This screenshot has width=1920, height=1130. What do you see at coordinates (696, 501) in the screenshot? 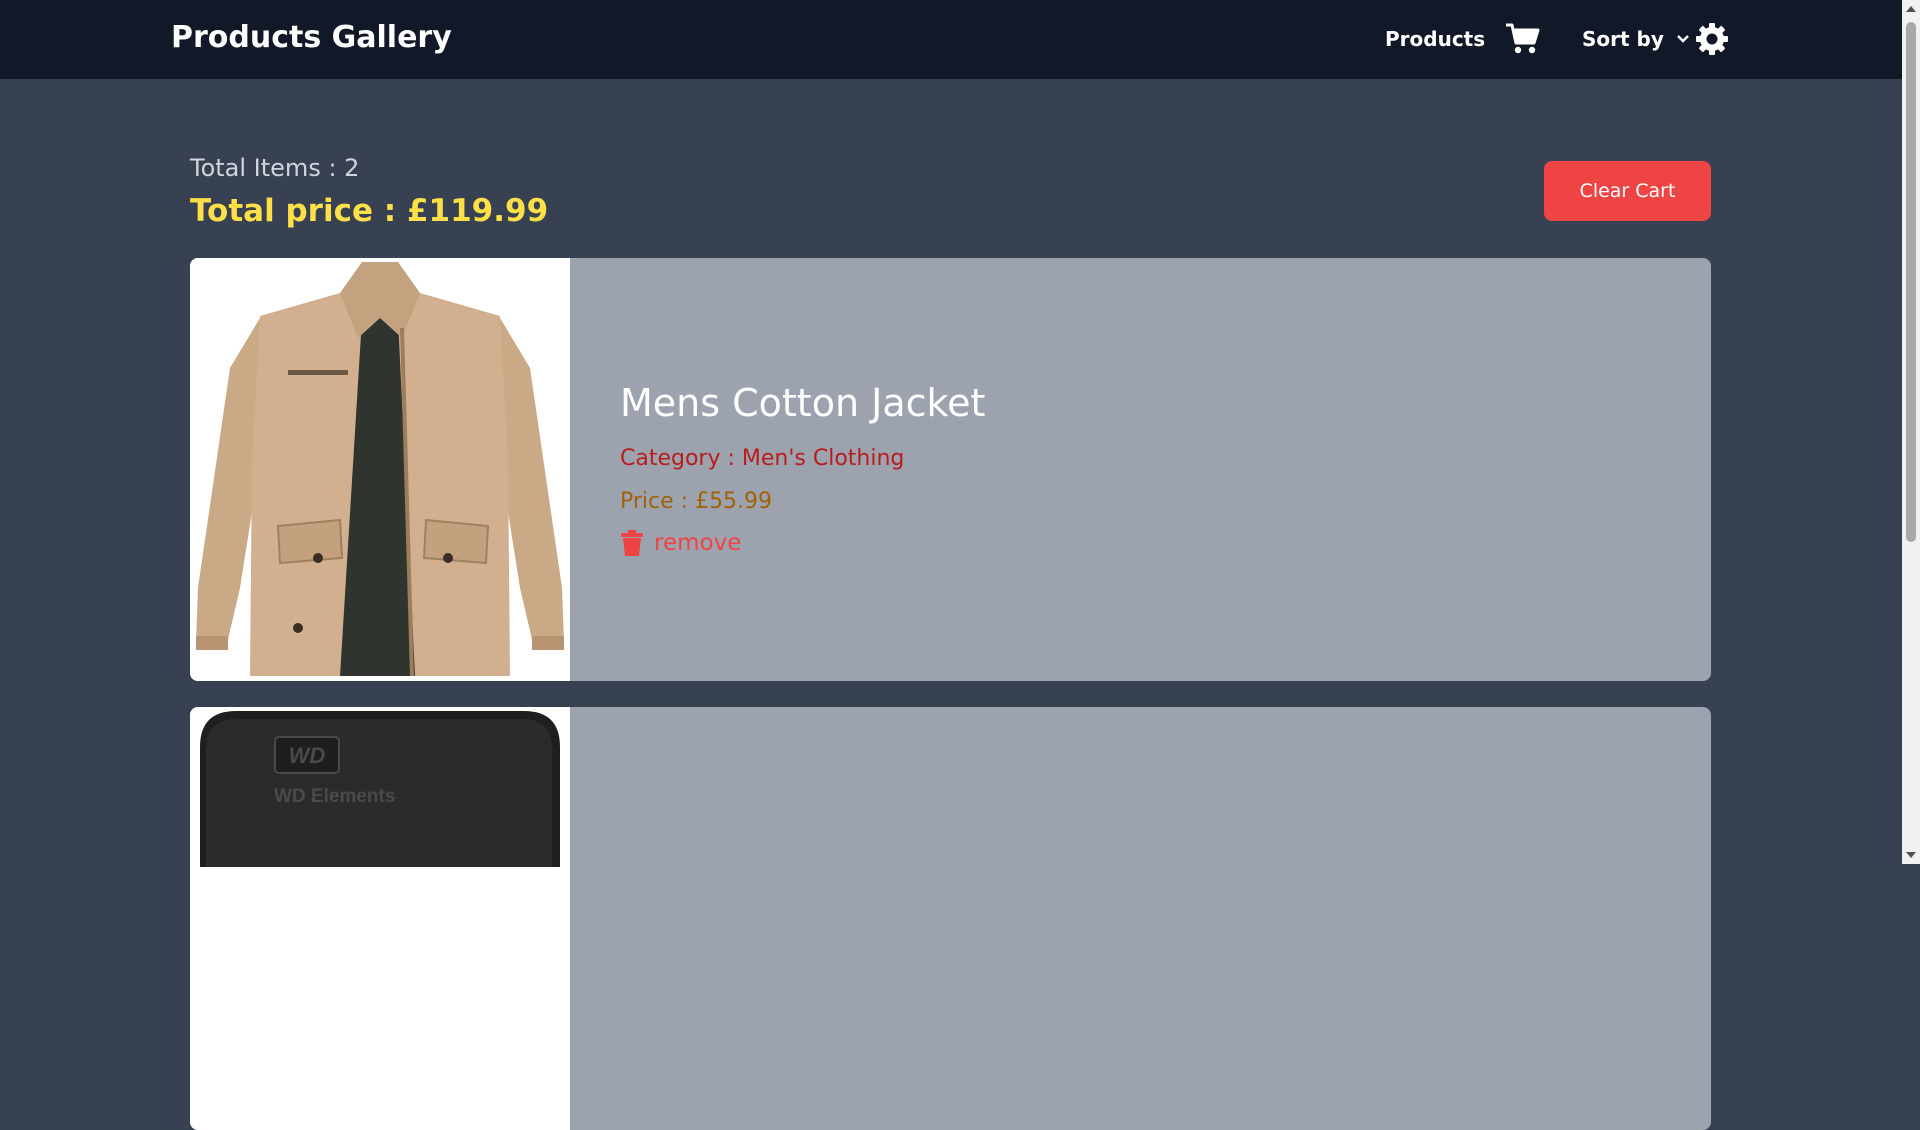
I see `item-price: Price : £55.99` at bounding box center [696, 501].